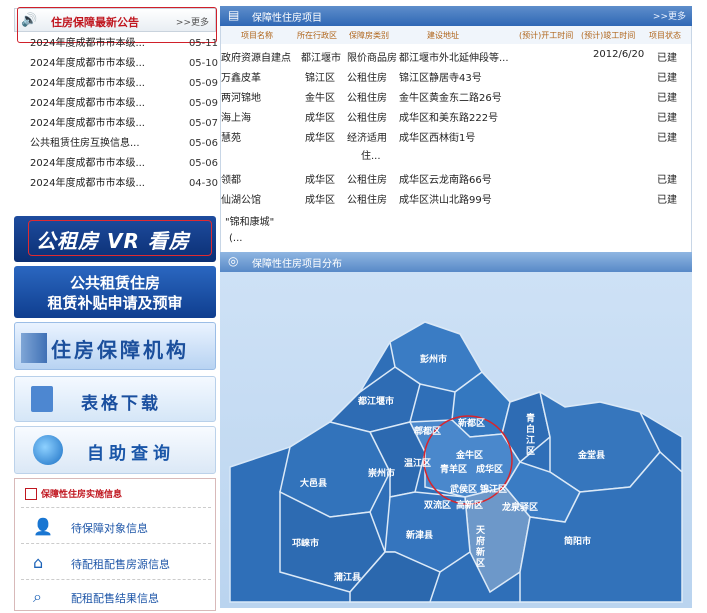  What do you see at coordinates (456, 262) in the screenshot?
I see `map-header: ◎ 保障性住房项目分布` at bounding box center [456, 262].